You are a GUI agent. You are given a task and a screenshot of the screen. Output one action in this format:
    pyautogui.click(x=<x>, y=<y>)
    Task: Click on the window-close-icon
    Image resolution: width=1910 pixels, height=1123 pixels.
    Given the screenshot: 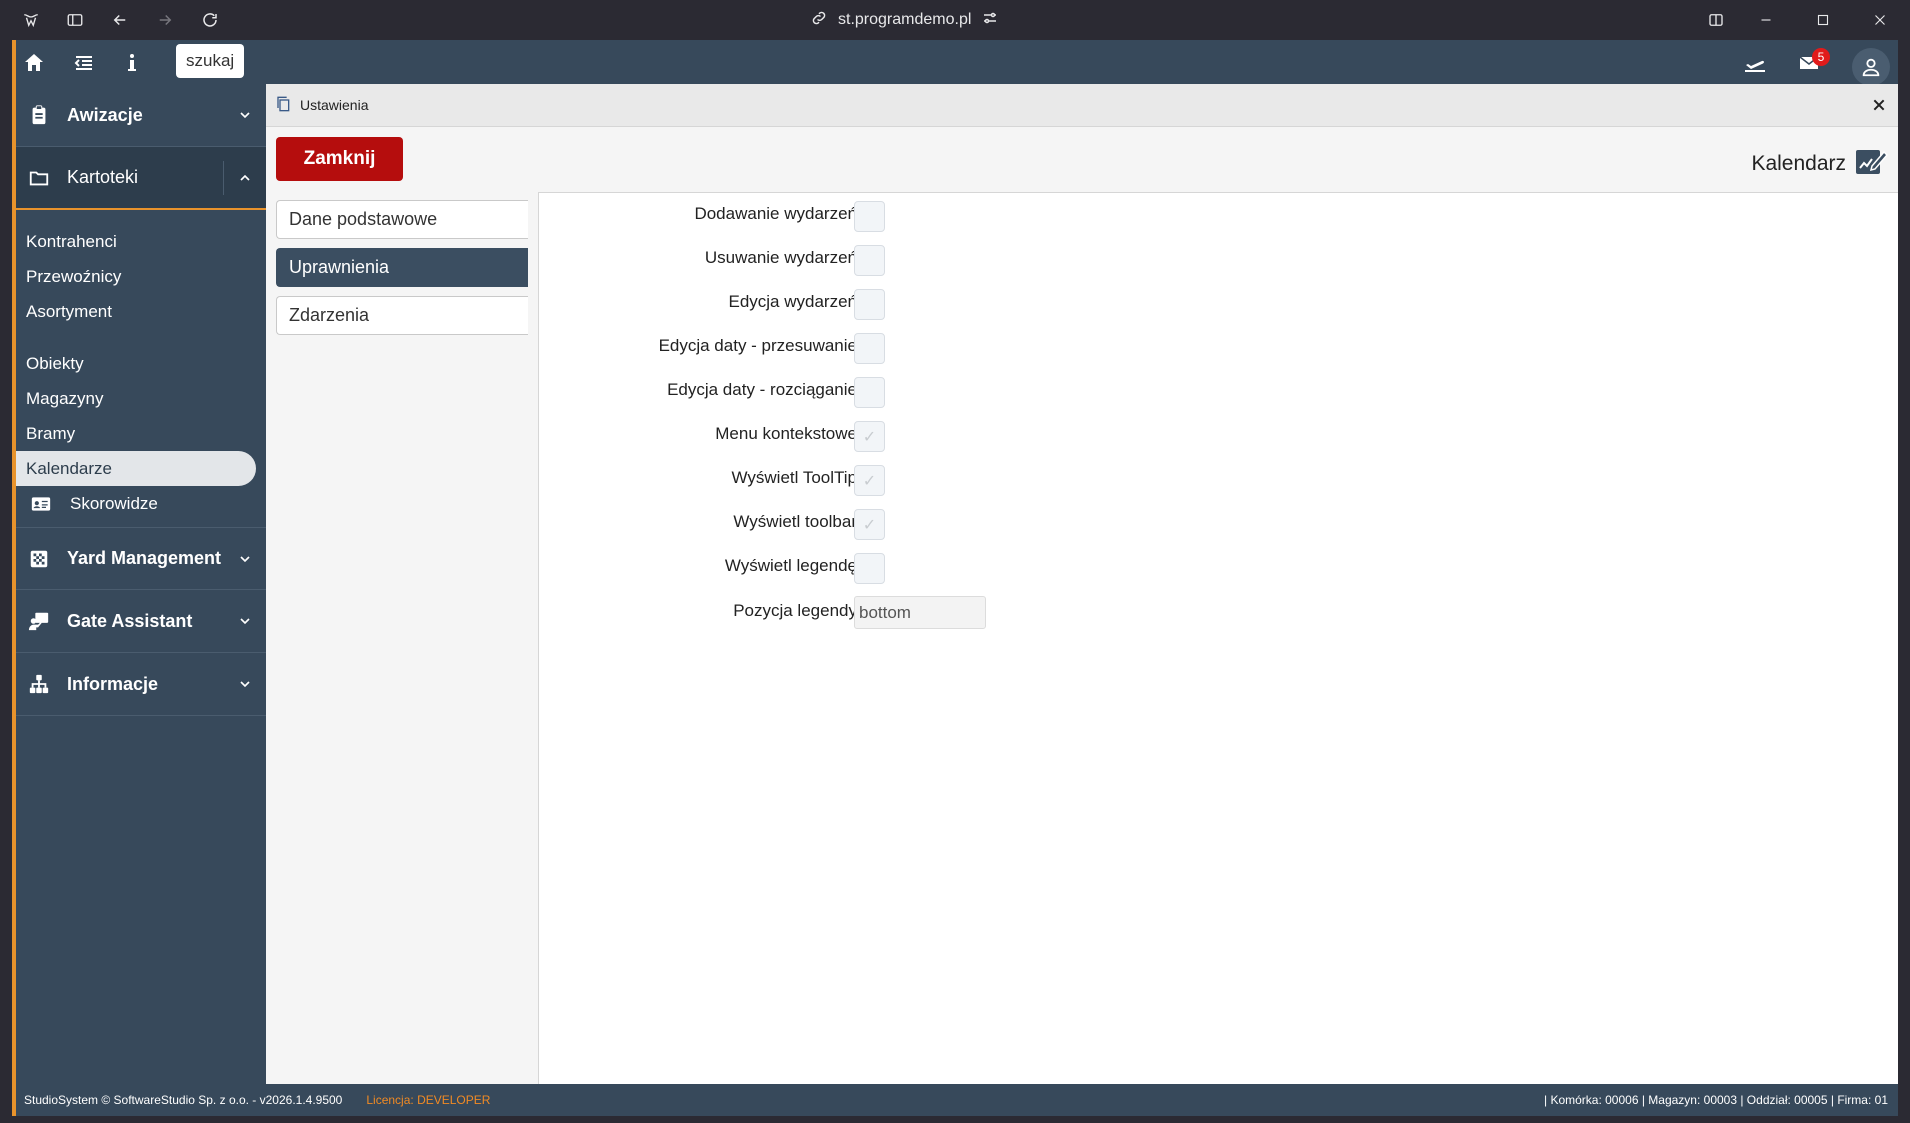 What is the action you would take?
    pyautogui.click(x=1880, y=20)
    